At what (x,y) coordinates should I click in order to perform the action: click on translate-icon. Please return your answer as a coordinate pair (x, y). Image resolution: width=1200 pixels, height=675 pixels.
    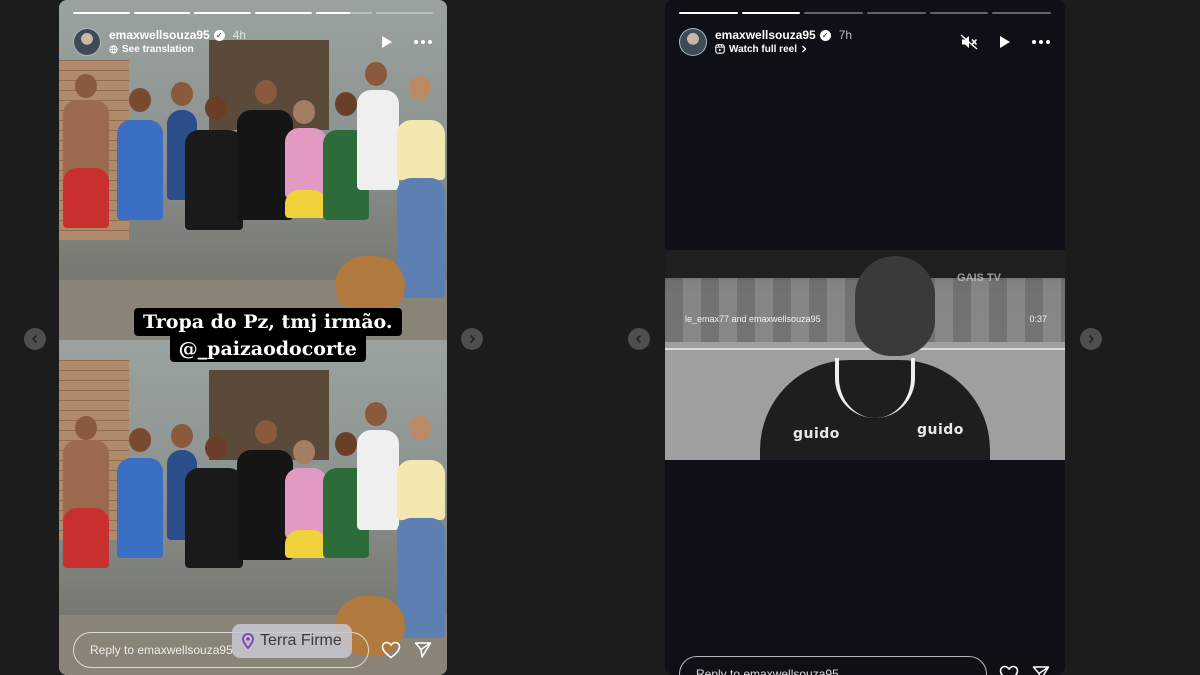
    Looking at the image, I should click on (113, 49).